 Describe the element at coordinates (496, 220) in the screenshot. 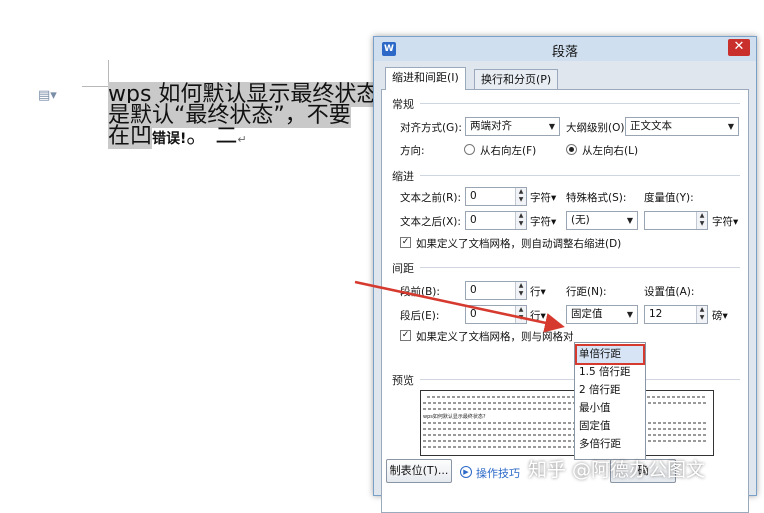

I see `indent-after-input: 0 ▲ ▼` at that location.